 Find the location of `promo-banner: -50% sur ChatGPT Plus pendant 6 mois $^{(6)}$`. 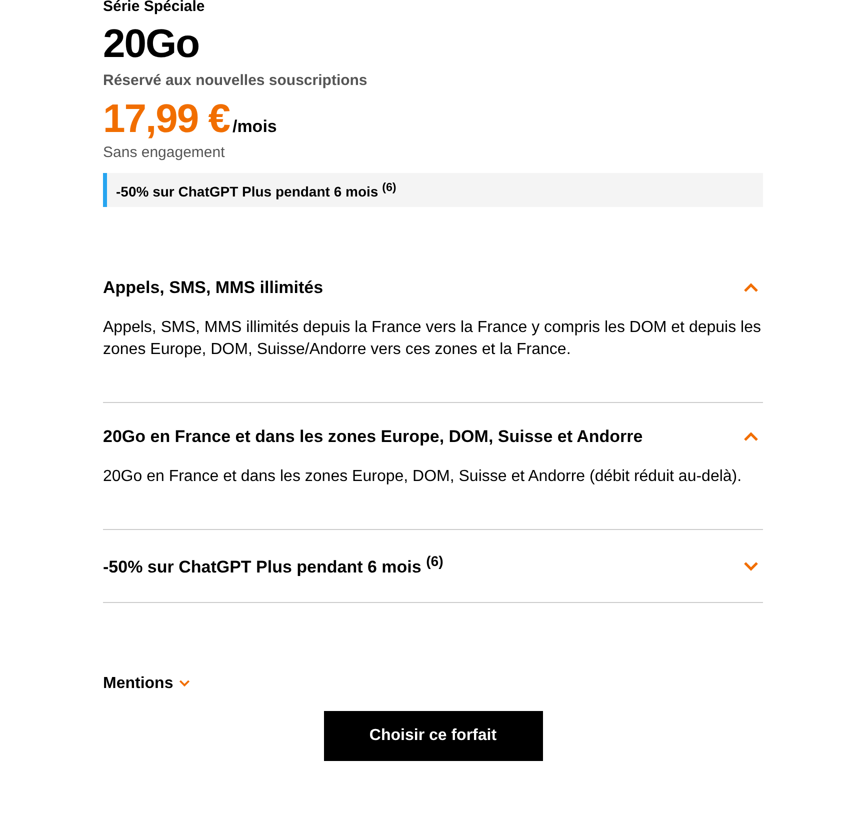

promo-banner: -50% sur ChatGPT Plus pendant 6 mois $^{(6)}$ is located at coordinates (433, 190).